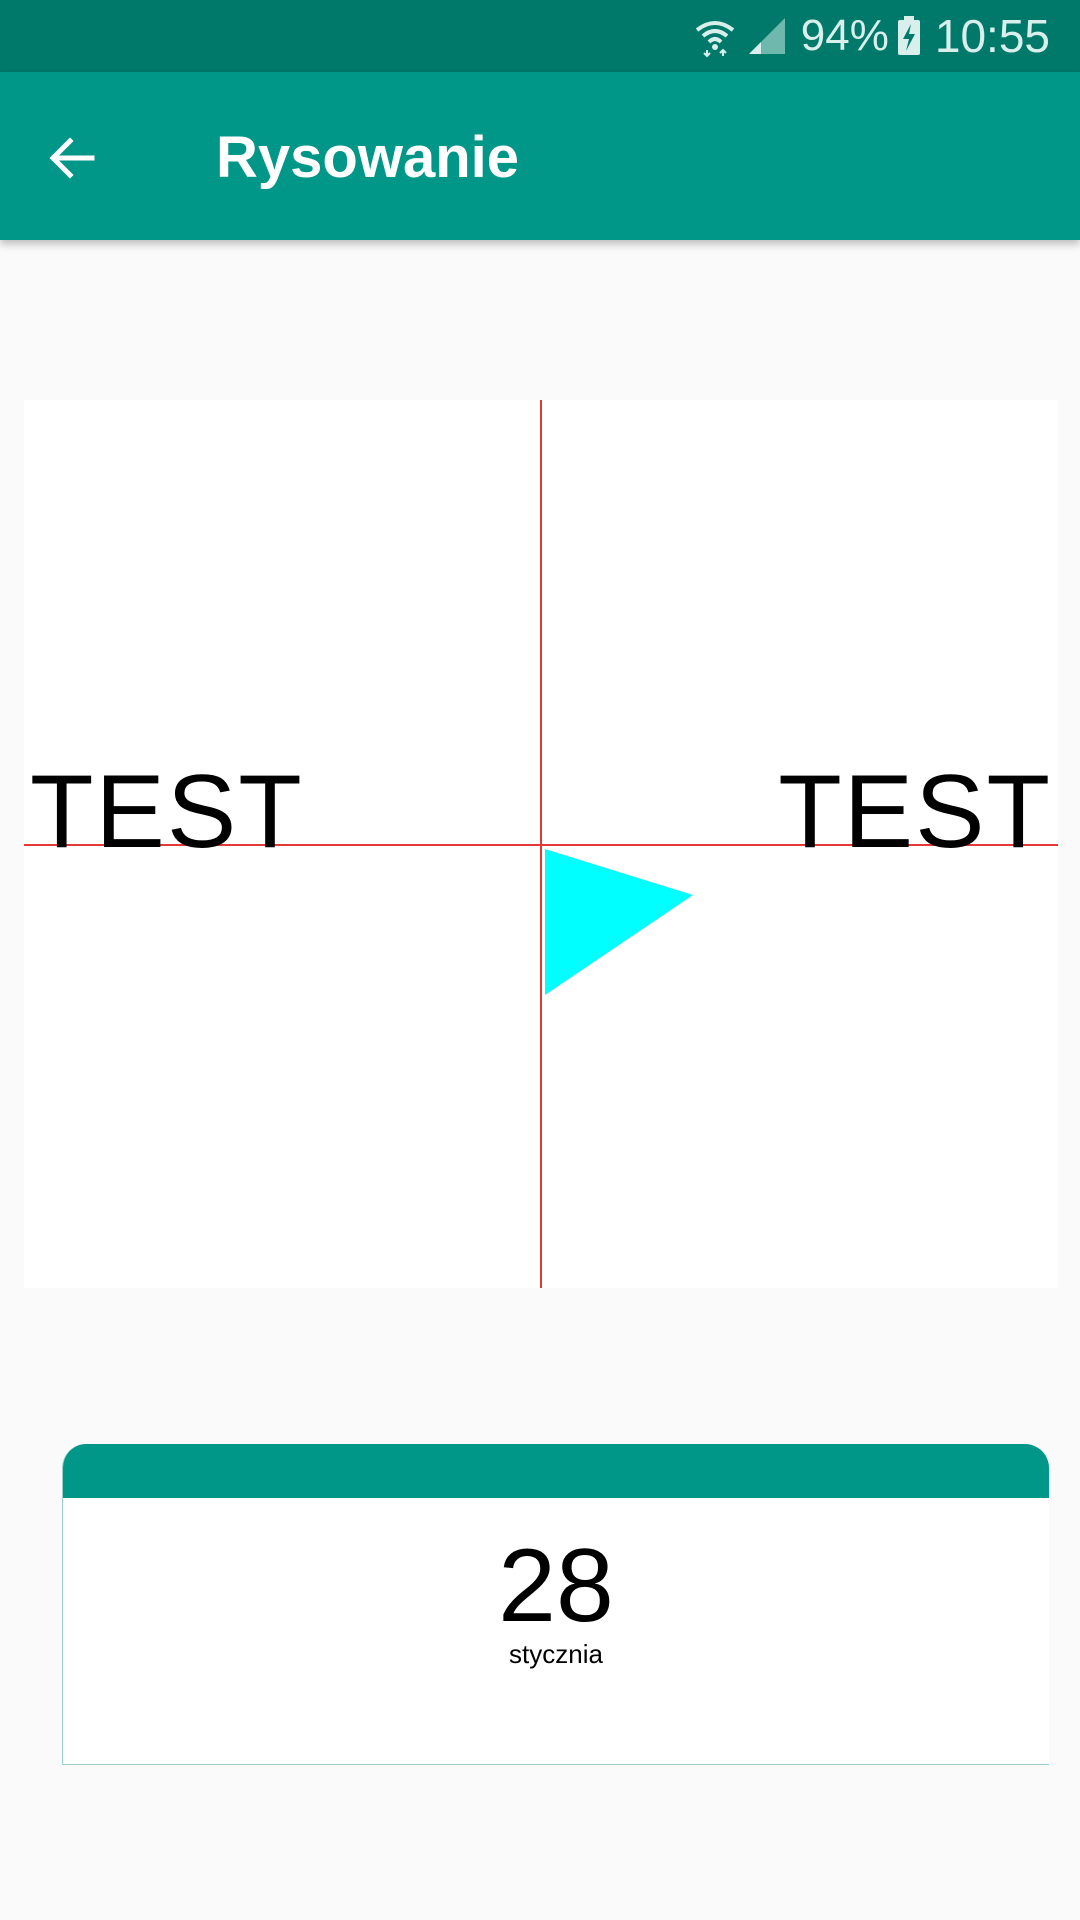 The height and width of the screenshot is (1920, 1080). I want to click on status-bar: 94% 10:55, so click(540, 36).